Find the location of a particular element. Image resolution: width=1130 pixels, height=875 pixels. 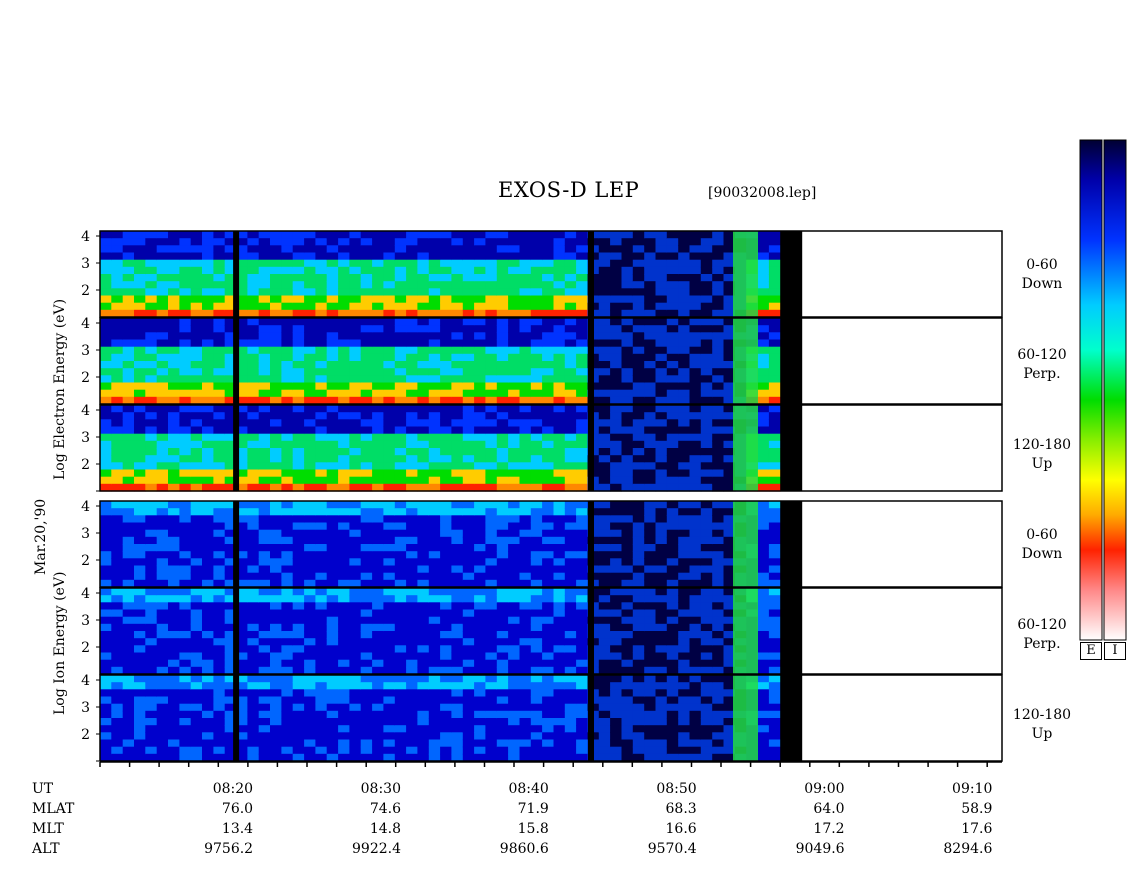

tick-alt: 9756.2 is located at coordinates (228, 849).